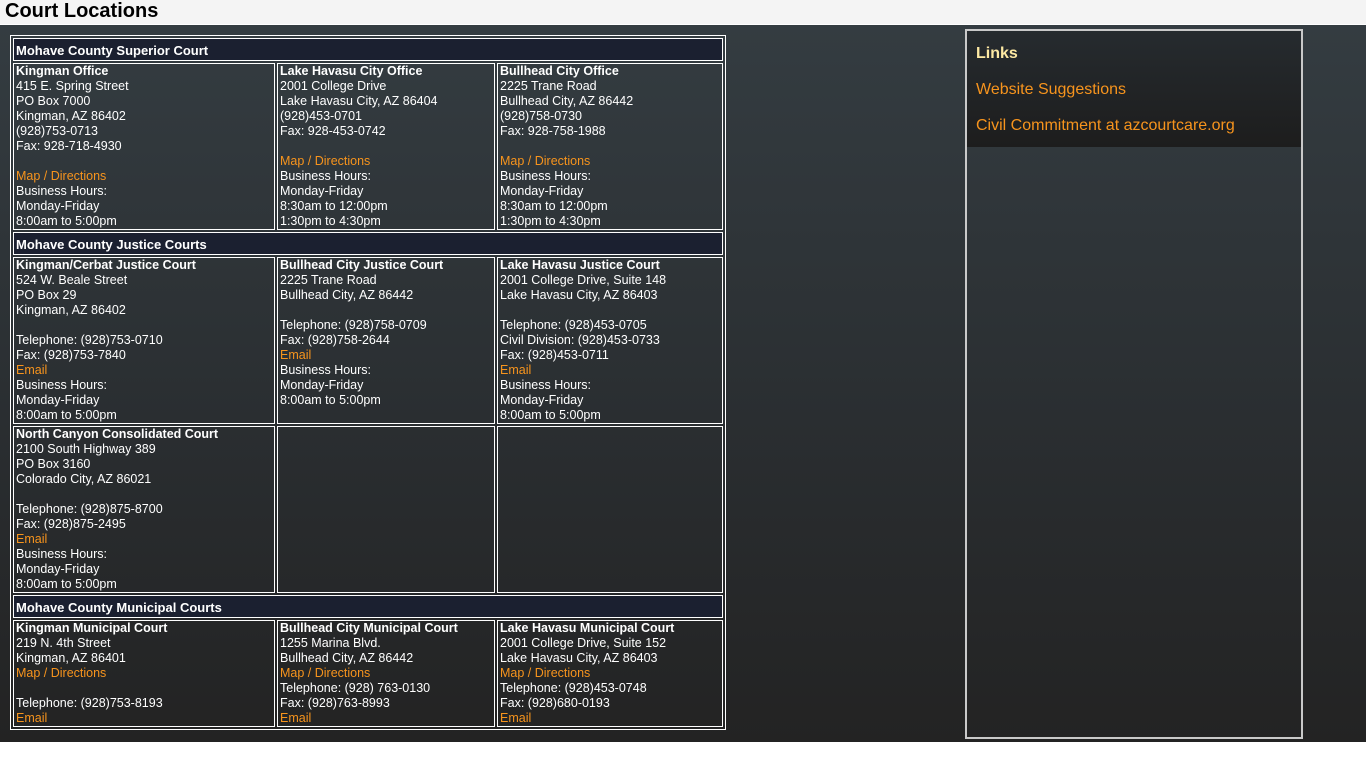 The image size is (1366, 768). What do you see at coordinates (106, 265) in the screenshot?
I see `court-name: Kingman/Cerbat Justice Court` at bounding box center [106, 265].